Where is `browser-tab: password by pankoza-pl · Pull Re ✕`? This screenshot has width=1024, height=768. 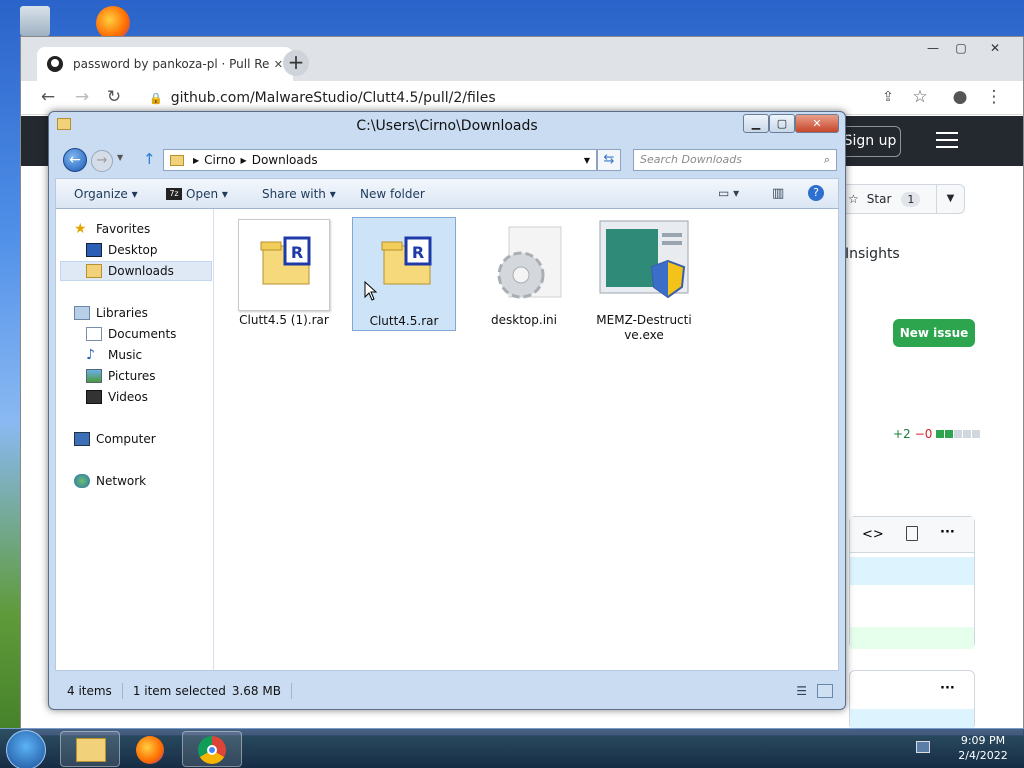 browser-tab: password by pankoza-pl · Pull Re ✕ is located at coordinates (165, 64).